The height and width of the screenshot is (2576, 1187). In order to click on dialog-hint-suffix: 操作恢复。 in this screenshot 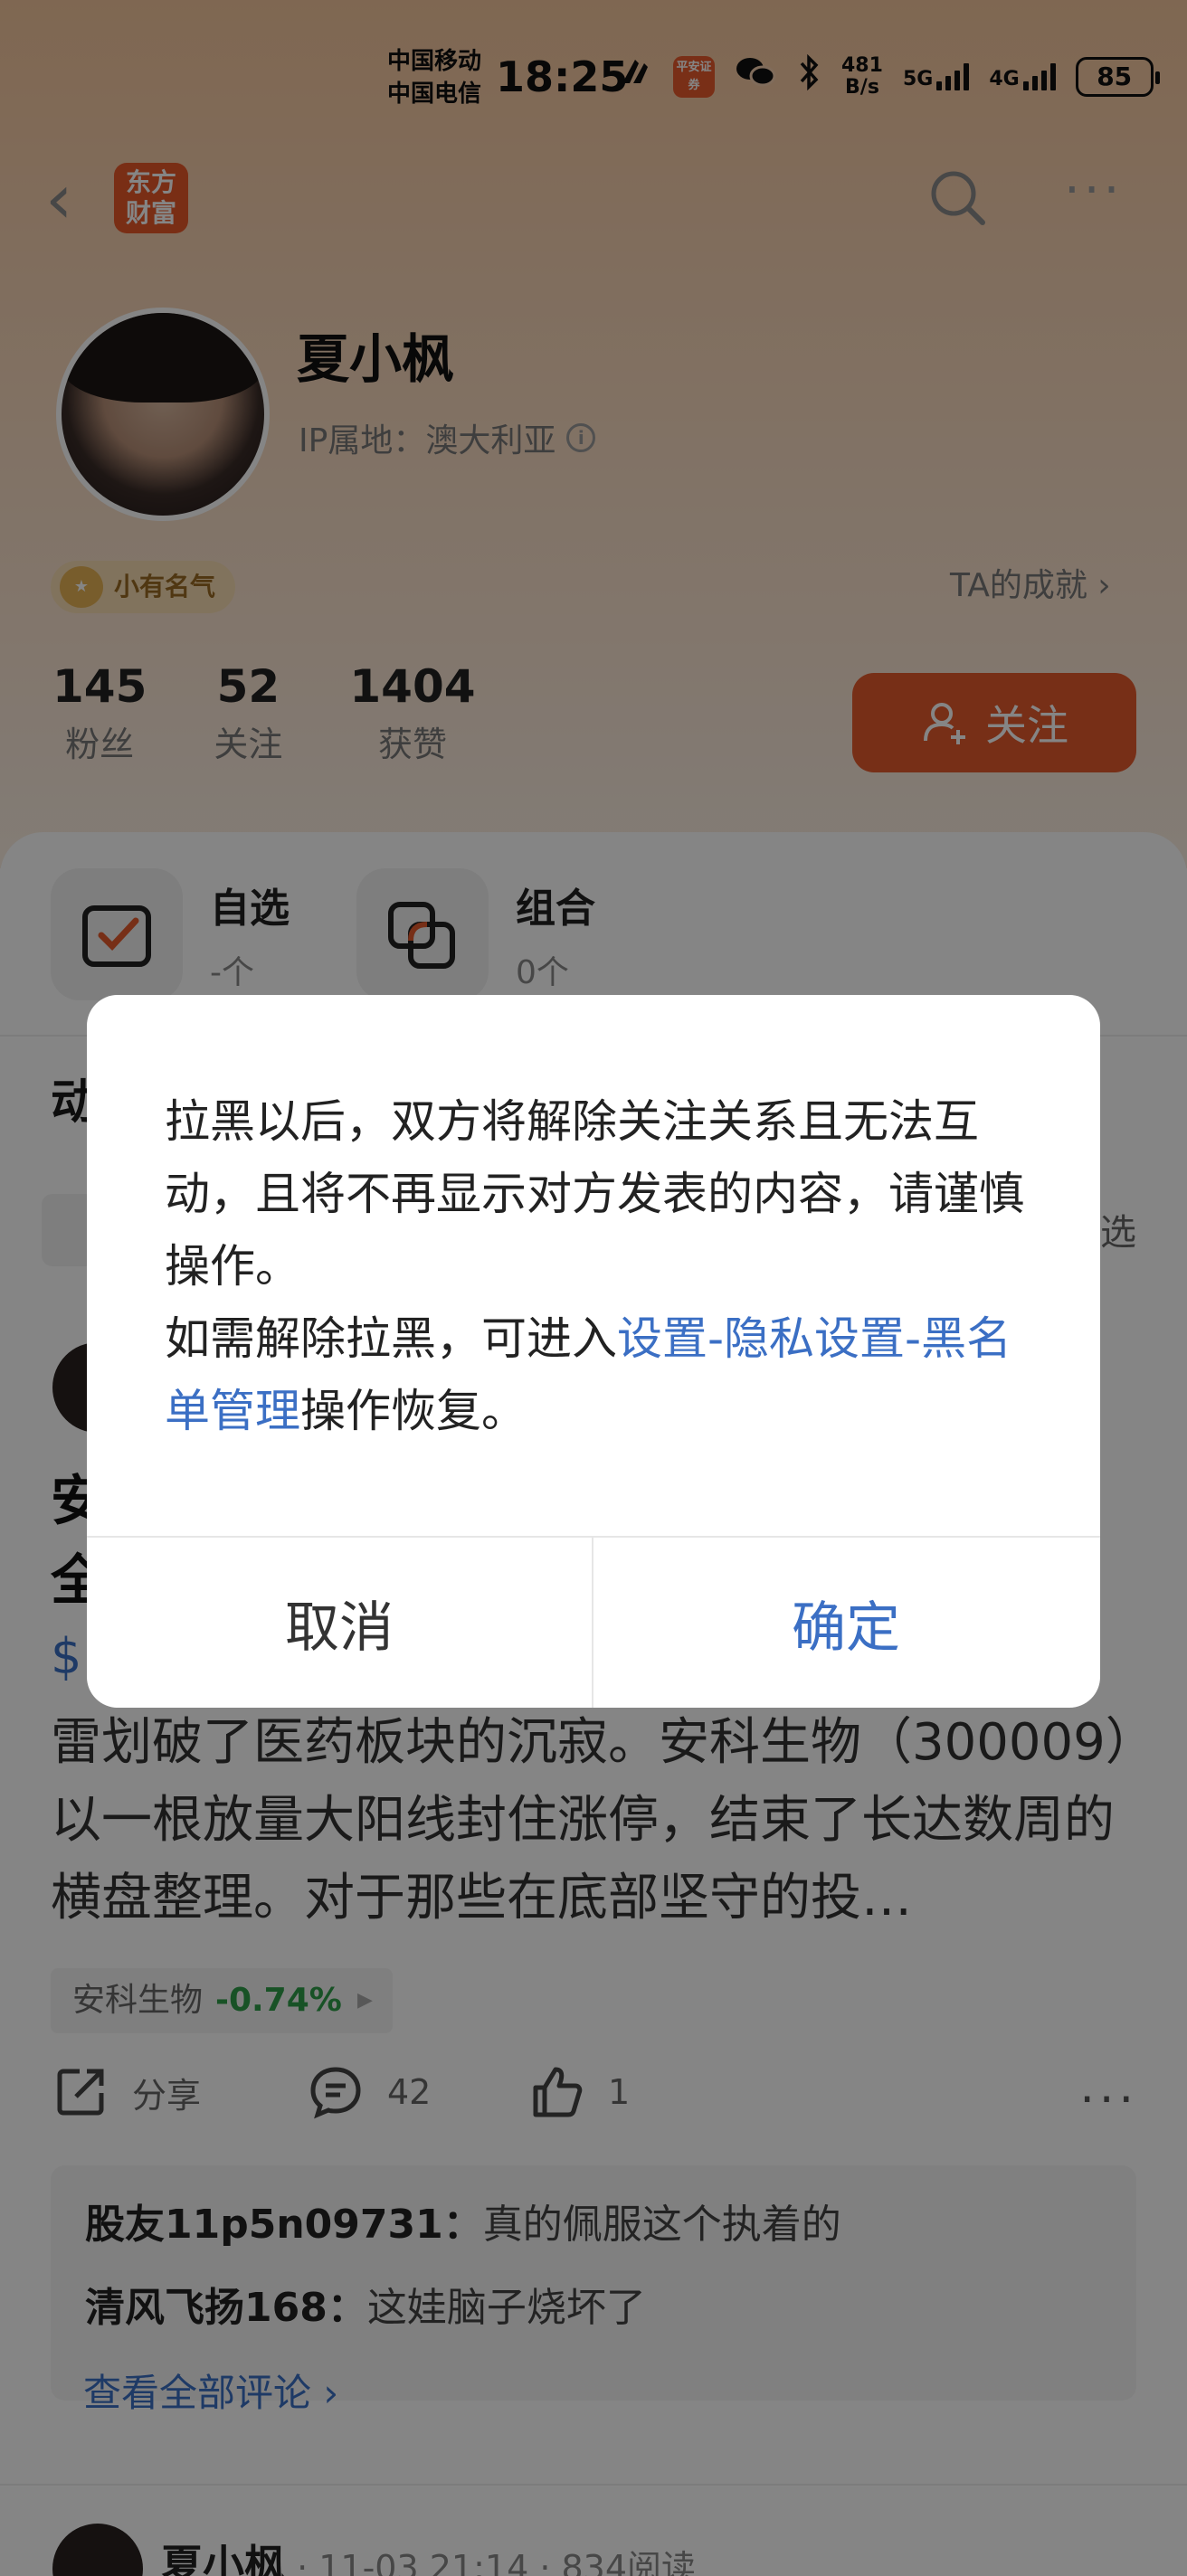, I will do `click(413, 1411)`.